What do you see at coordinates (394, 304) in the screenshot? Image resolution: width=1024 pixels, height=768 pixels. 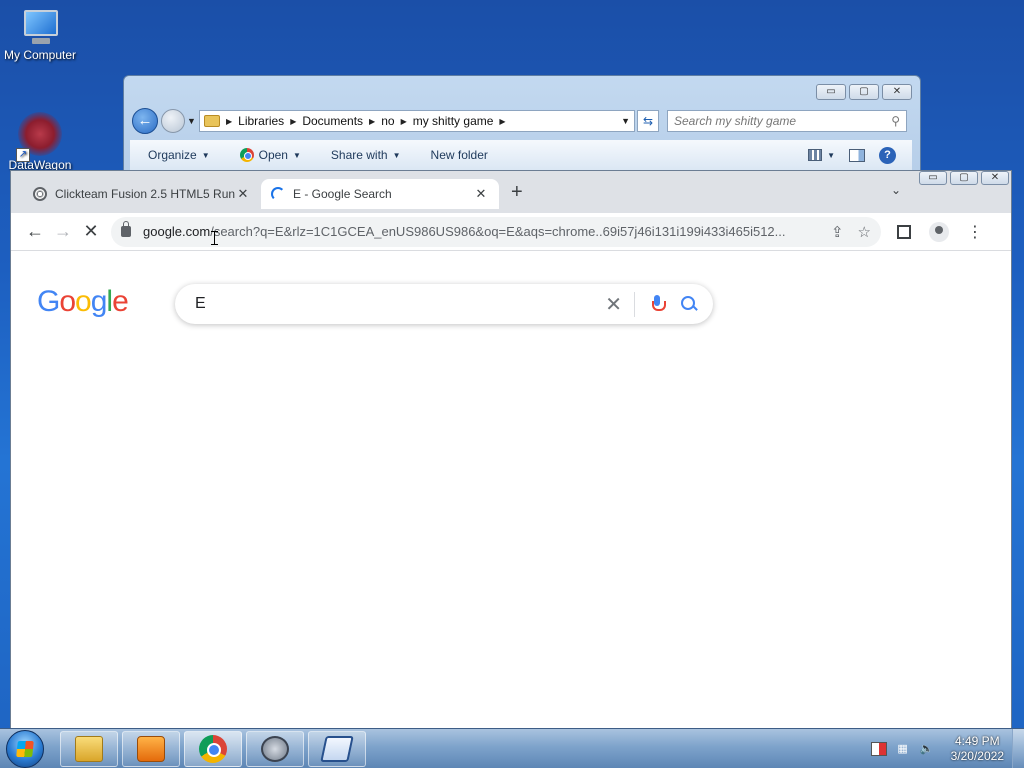 I see `search-query: E` at bounding box center [394, 304].